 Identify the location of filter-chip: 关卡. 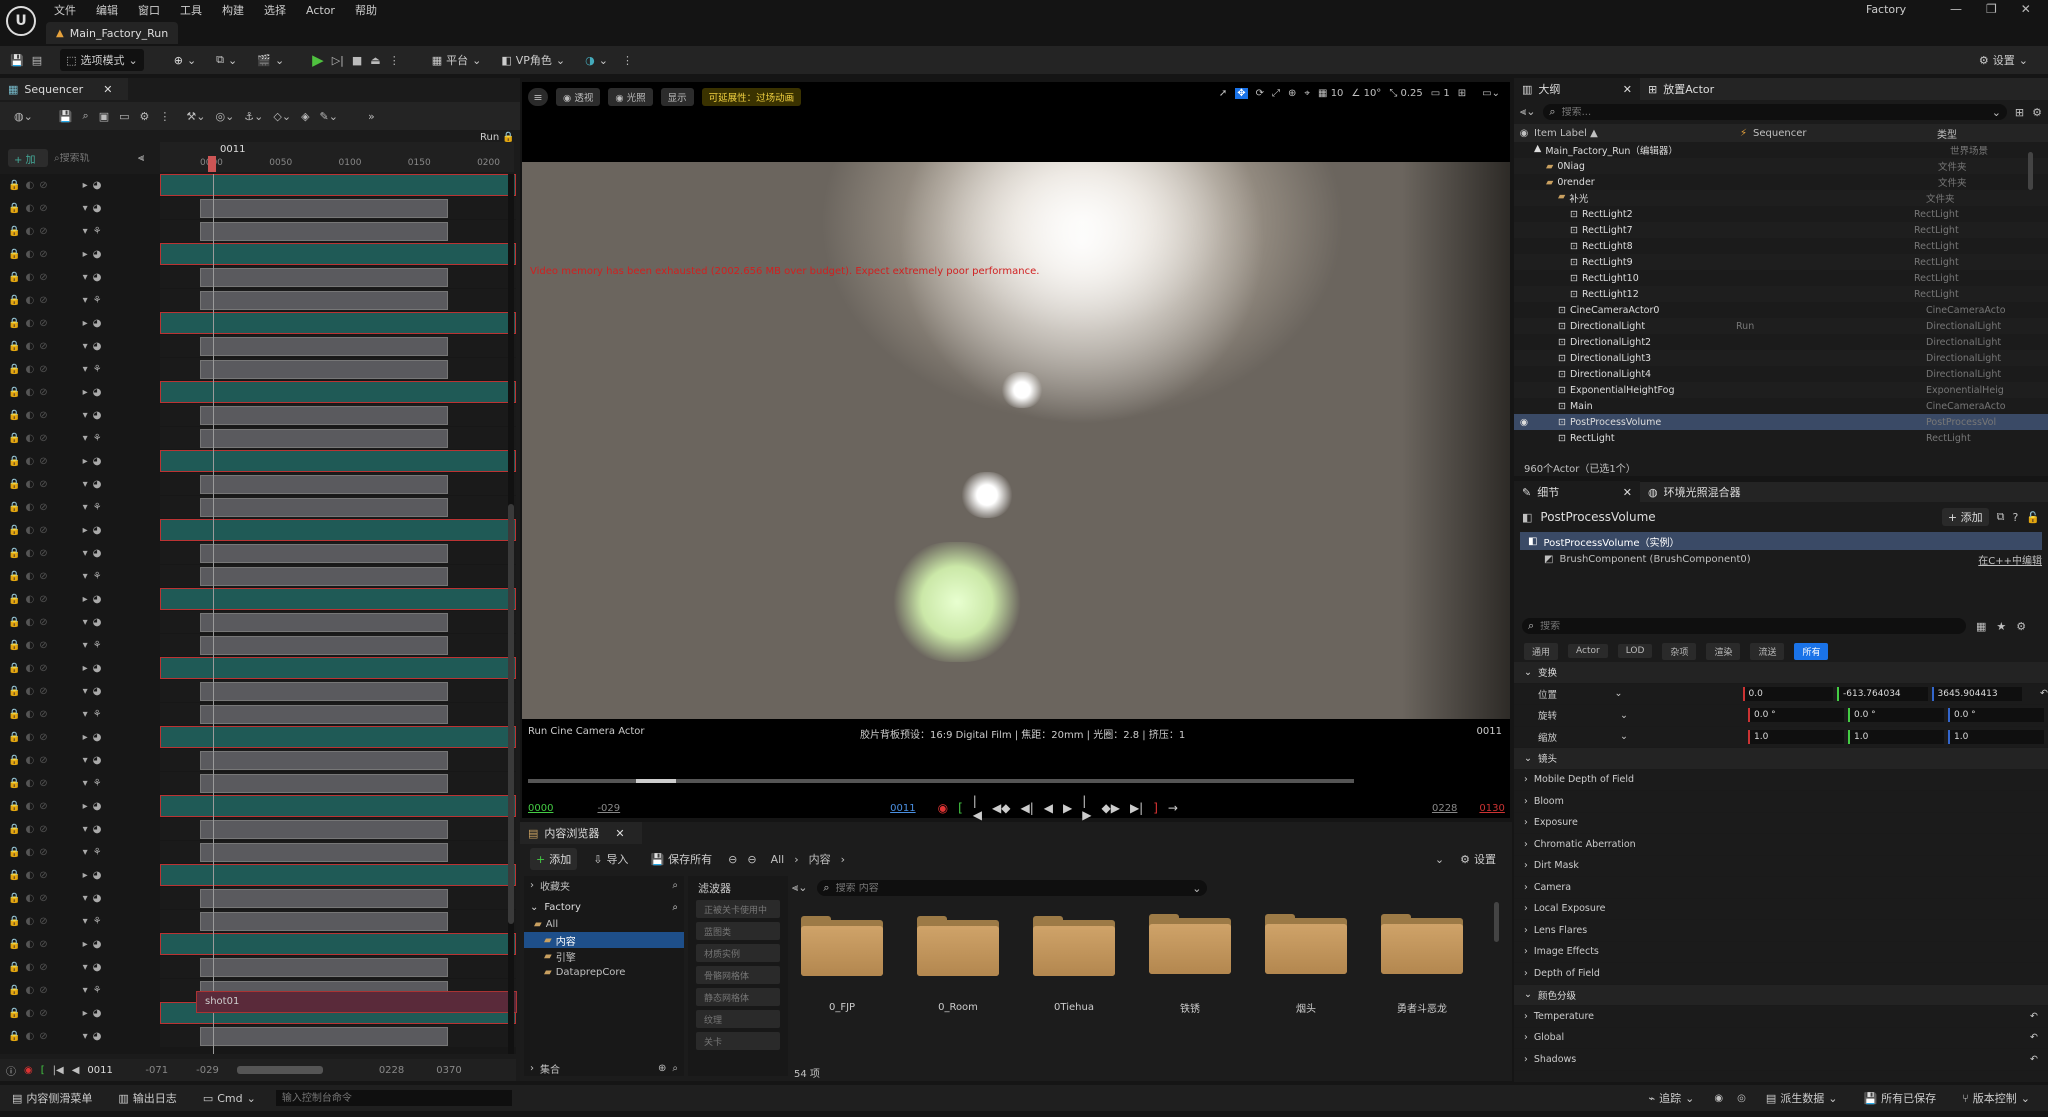
(738, 1041).